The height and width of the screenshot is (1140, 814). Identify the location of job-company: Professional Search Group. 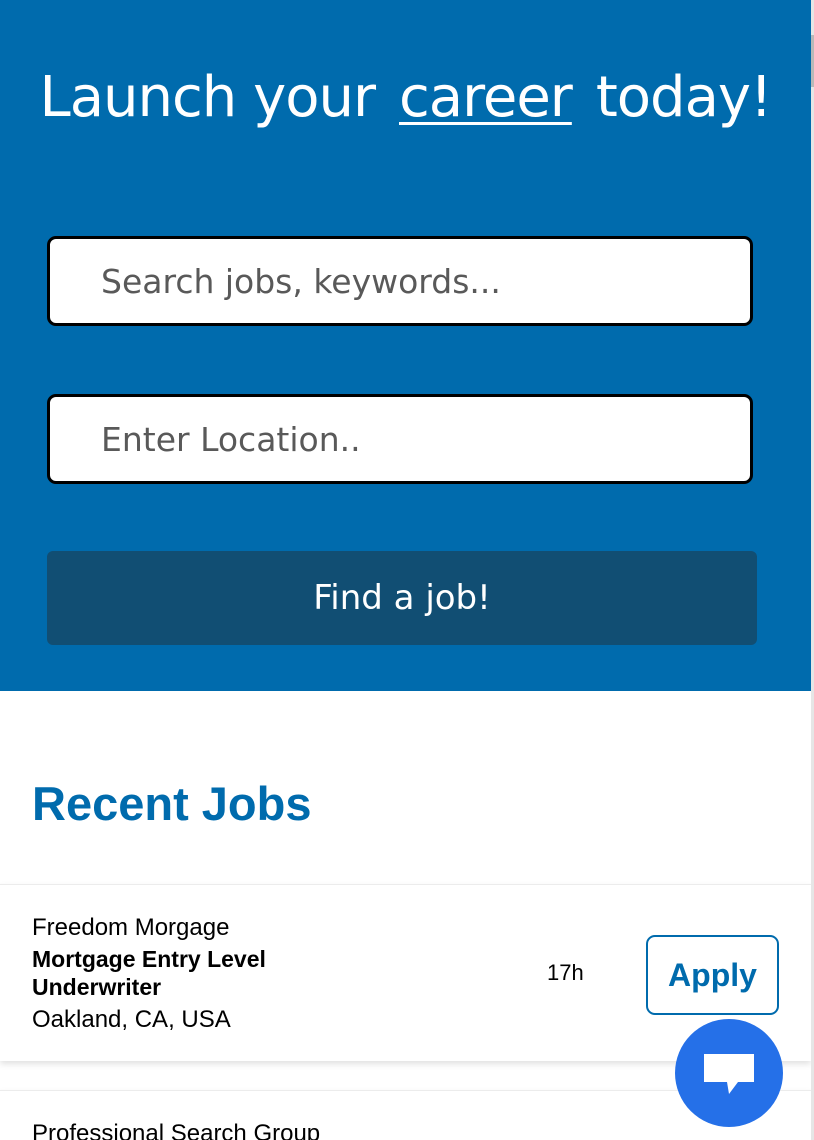
(176, 1130).